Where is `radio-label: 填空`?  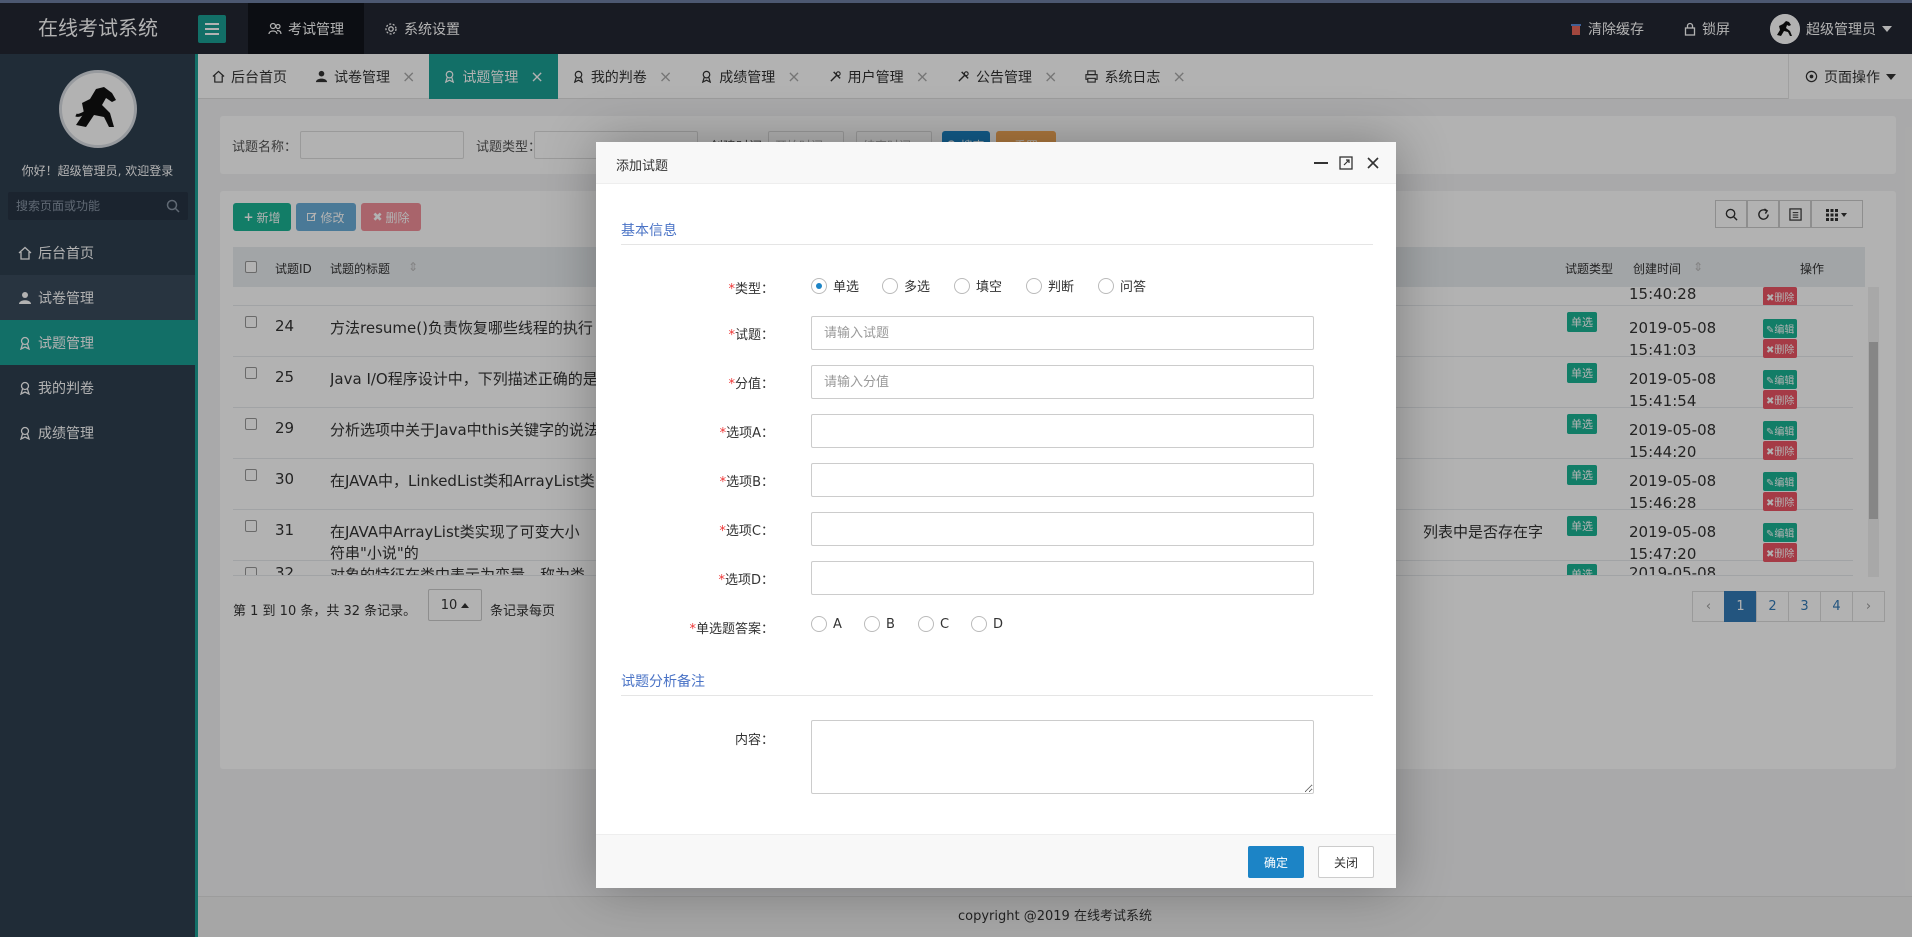 radio-label: 填空 is located at coordinates (989, 287).